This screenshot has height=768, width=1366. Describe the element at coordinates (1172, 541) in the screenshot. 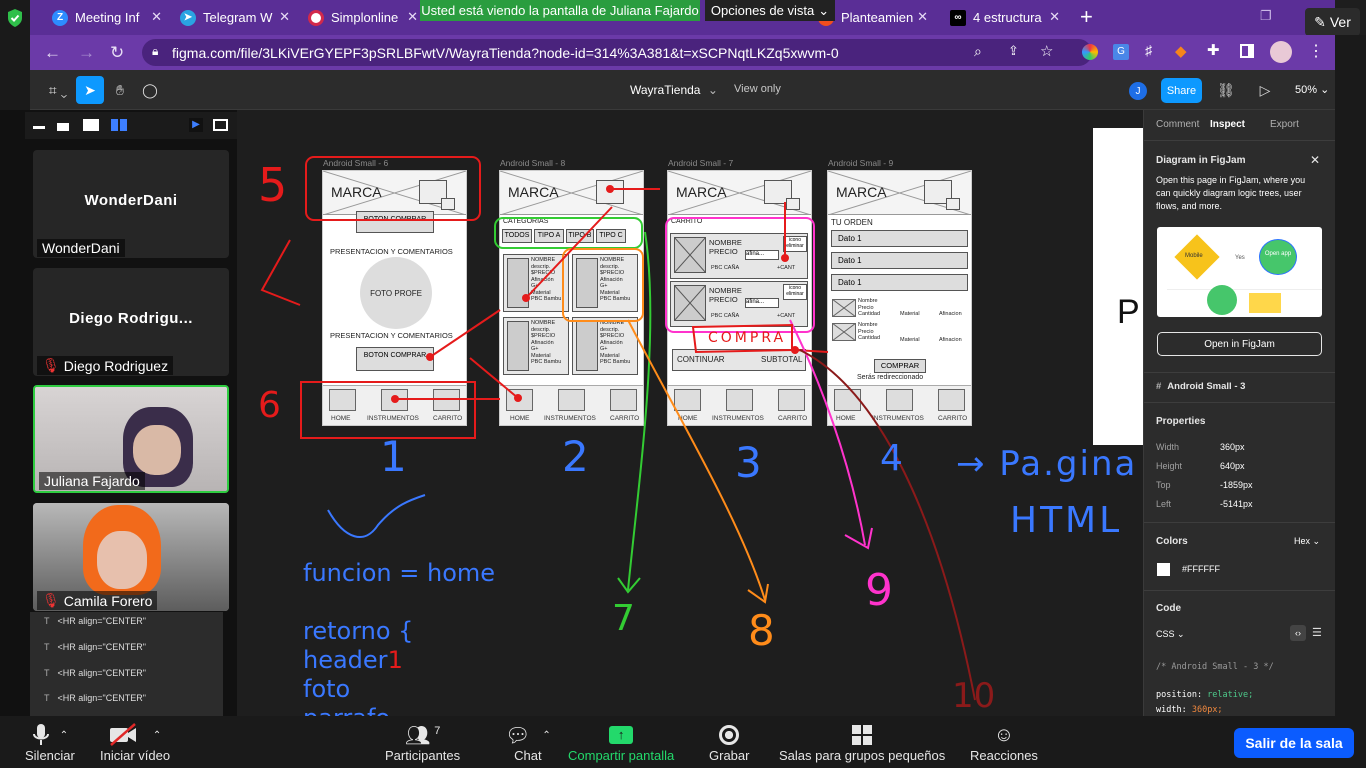

I see `colors-heading: Colors` at that location.